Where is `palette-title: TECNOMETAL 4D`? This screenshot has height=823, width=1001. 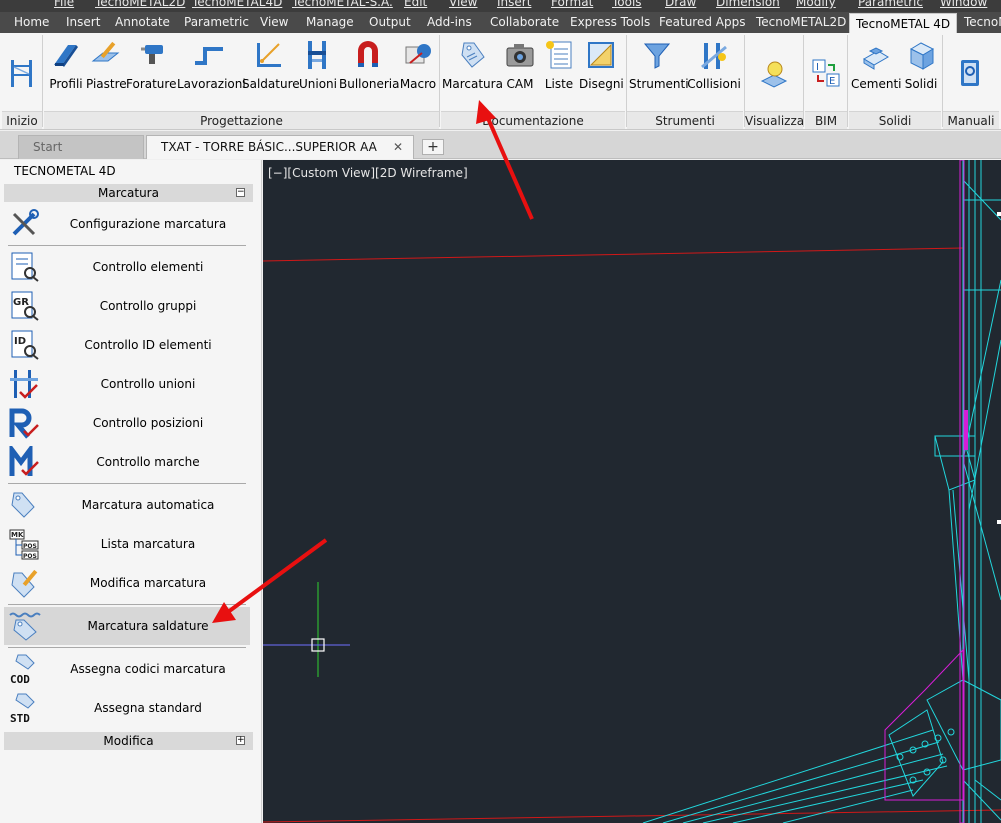
palette-title: TECNOMETAL 4D is located at coordinates (65, 171).